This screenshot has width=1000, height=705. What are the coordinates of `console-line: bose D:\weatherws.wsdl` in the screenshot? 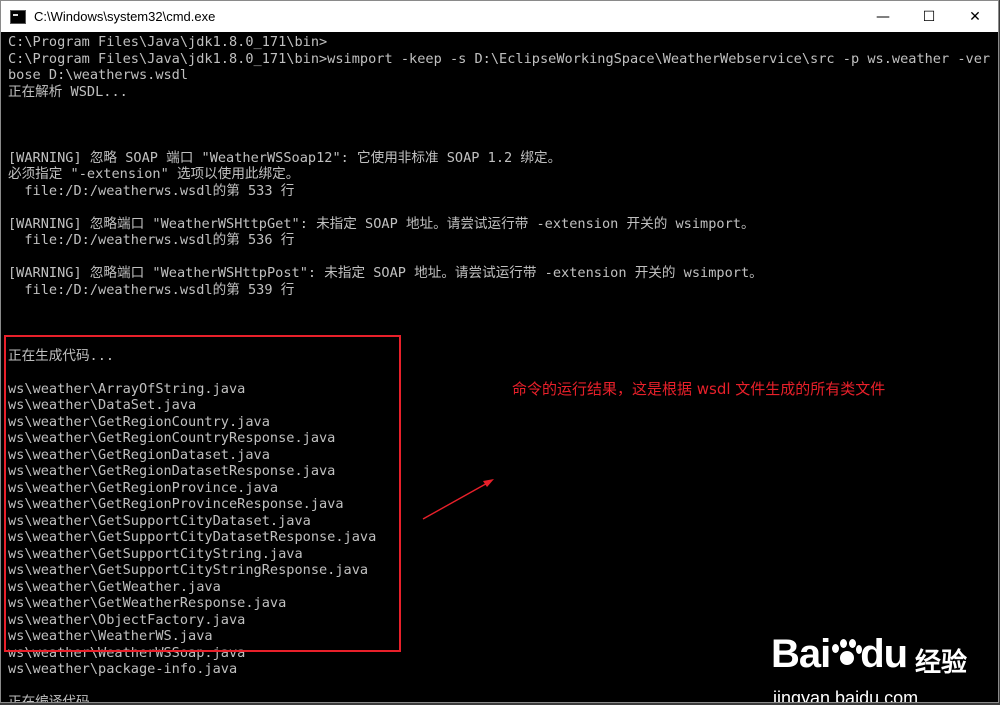 It's located at (98, 75).